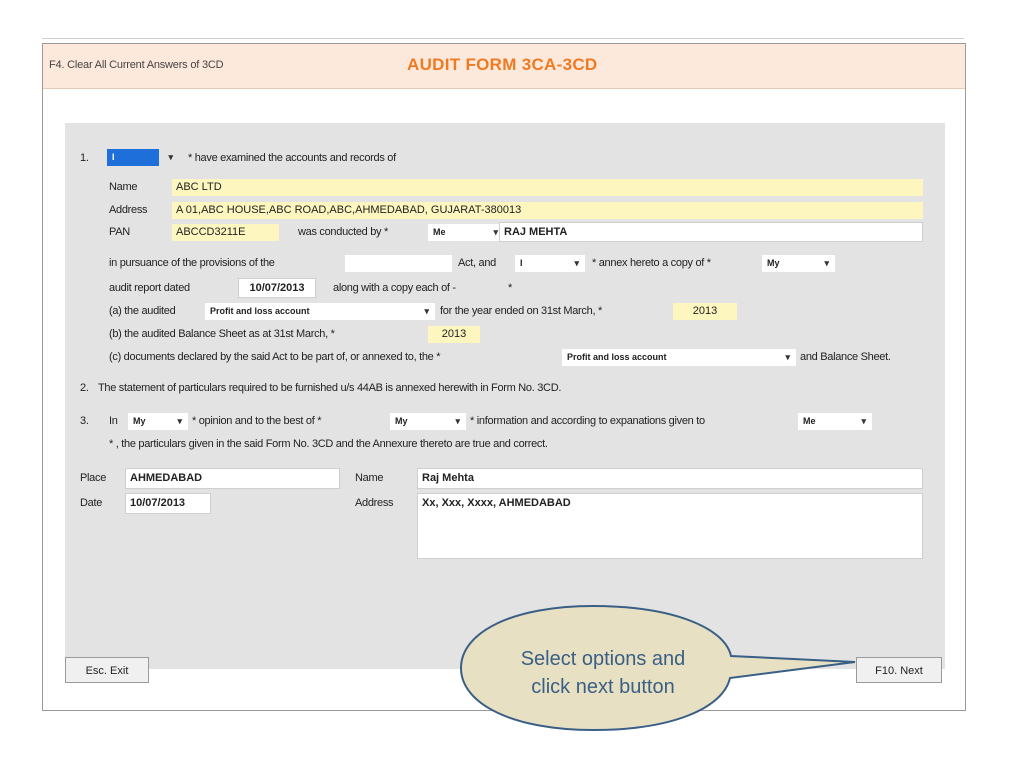  I want to click on callout-line-1: Select options and, so click(603, 659).